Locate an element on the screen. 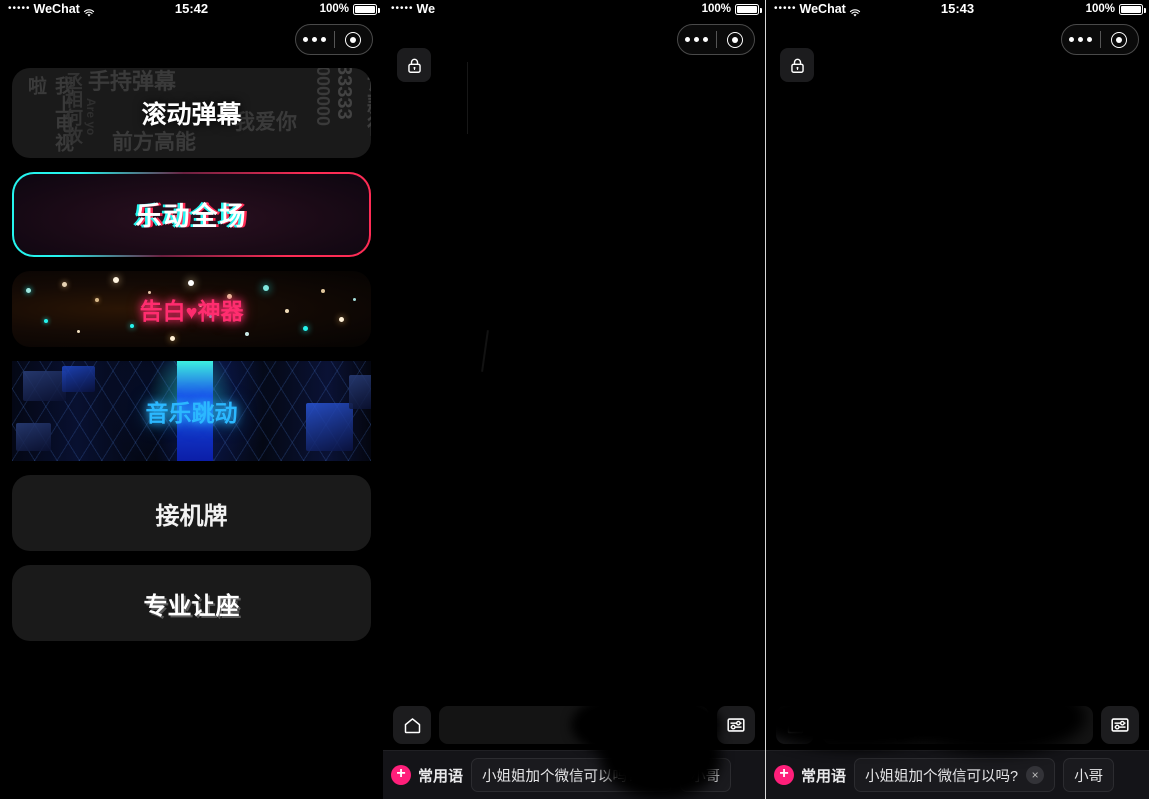 The height and width of the screenshot is (799, 1149). phrase-chip: 小姐姐加个微信可以吗? × is located at coordinates (955, 775).